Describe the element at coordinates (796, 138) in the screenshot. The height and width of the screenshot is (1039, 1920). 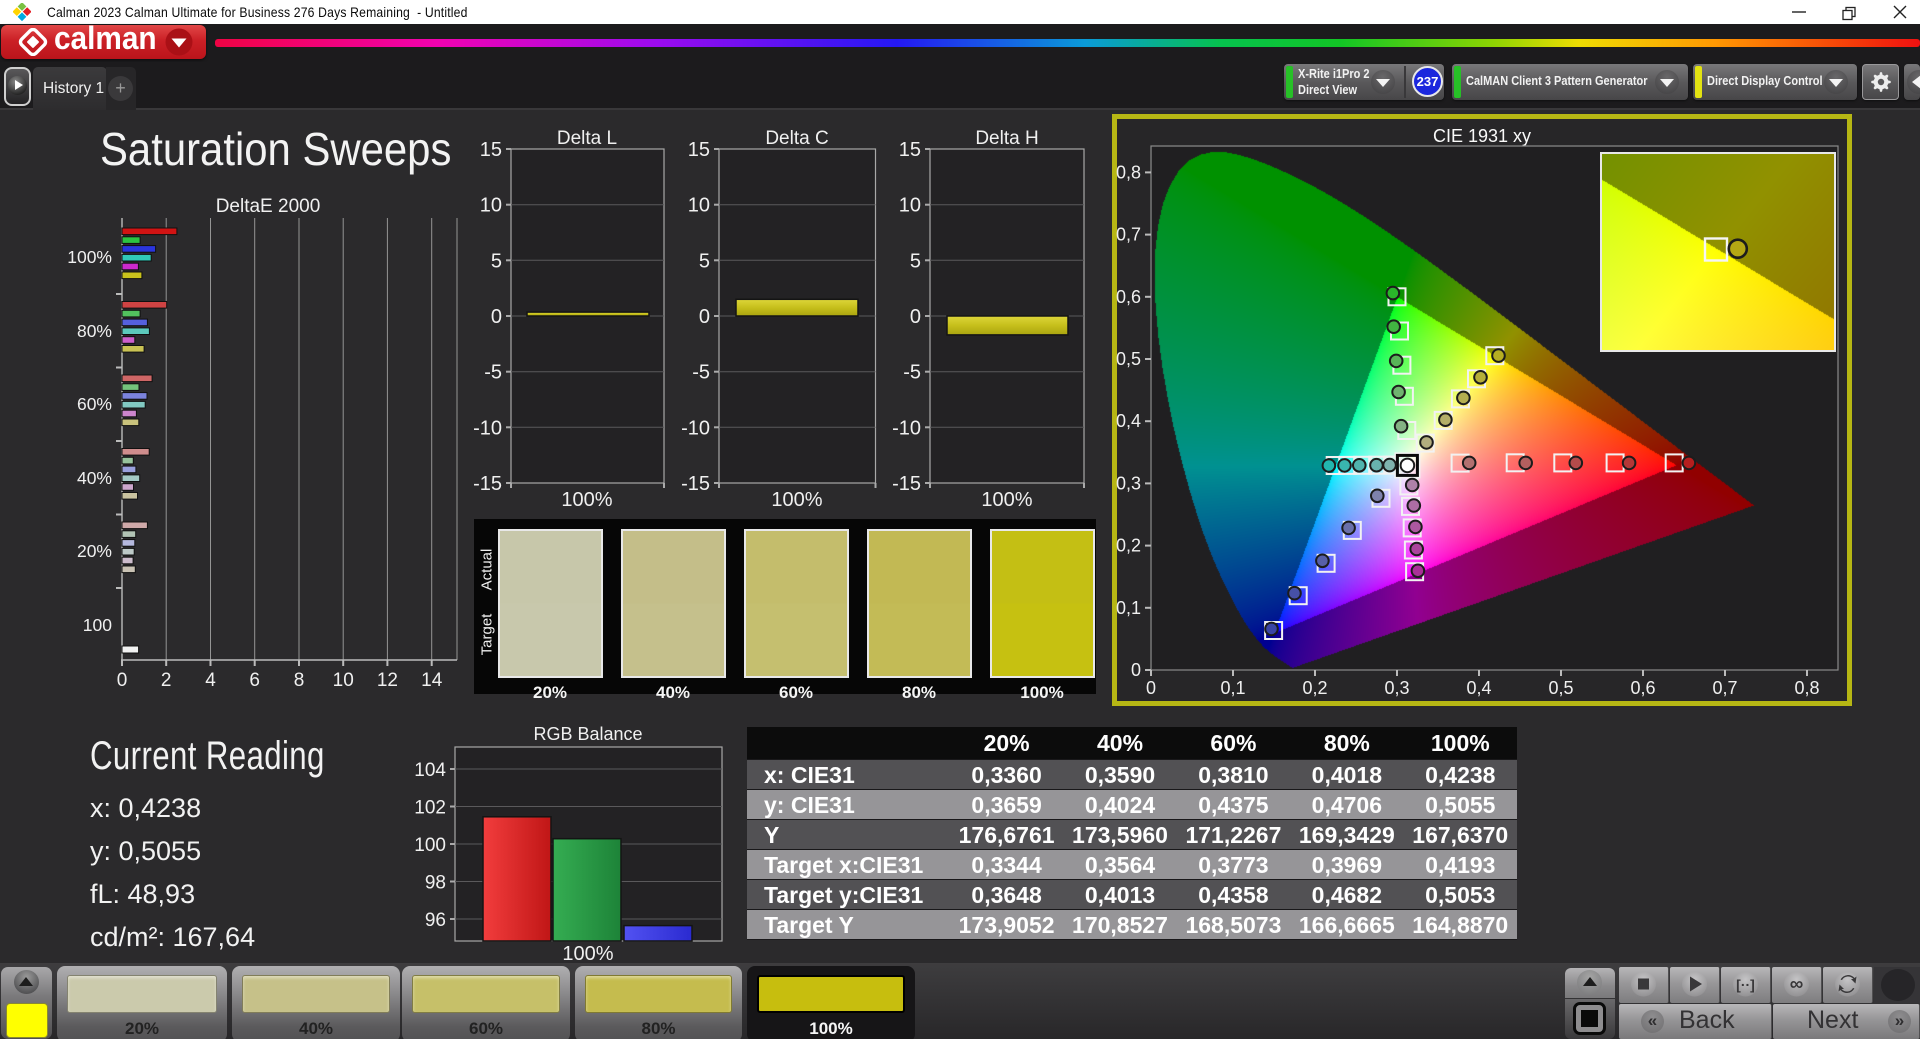
I see `svg-text: Delta C` at that location.